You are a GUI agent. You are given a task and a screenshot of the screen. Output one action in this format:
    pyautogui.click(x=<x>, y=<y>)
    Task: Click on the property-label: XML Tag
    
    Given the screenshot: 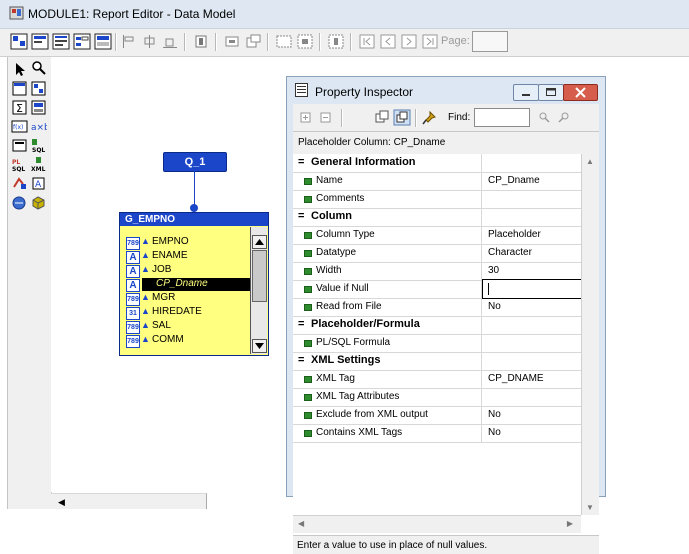 What is the action you would take?
    pyautogui.click(x=335, y=378)
    